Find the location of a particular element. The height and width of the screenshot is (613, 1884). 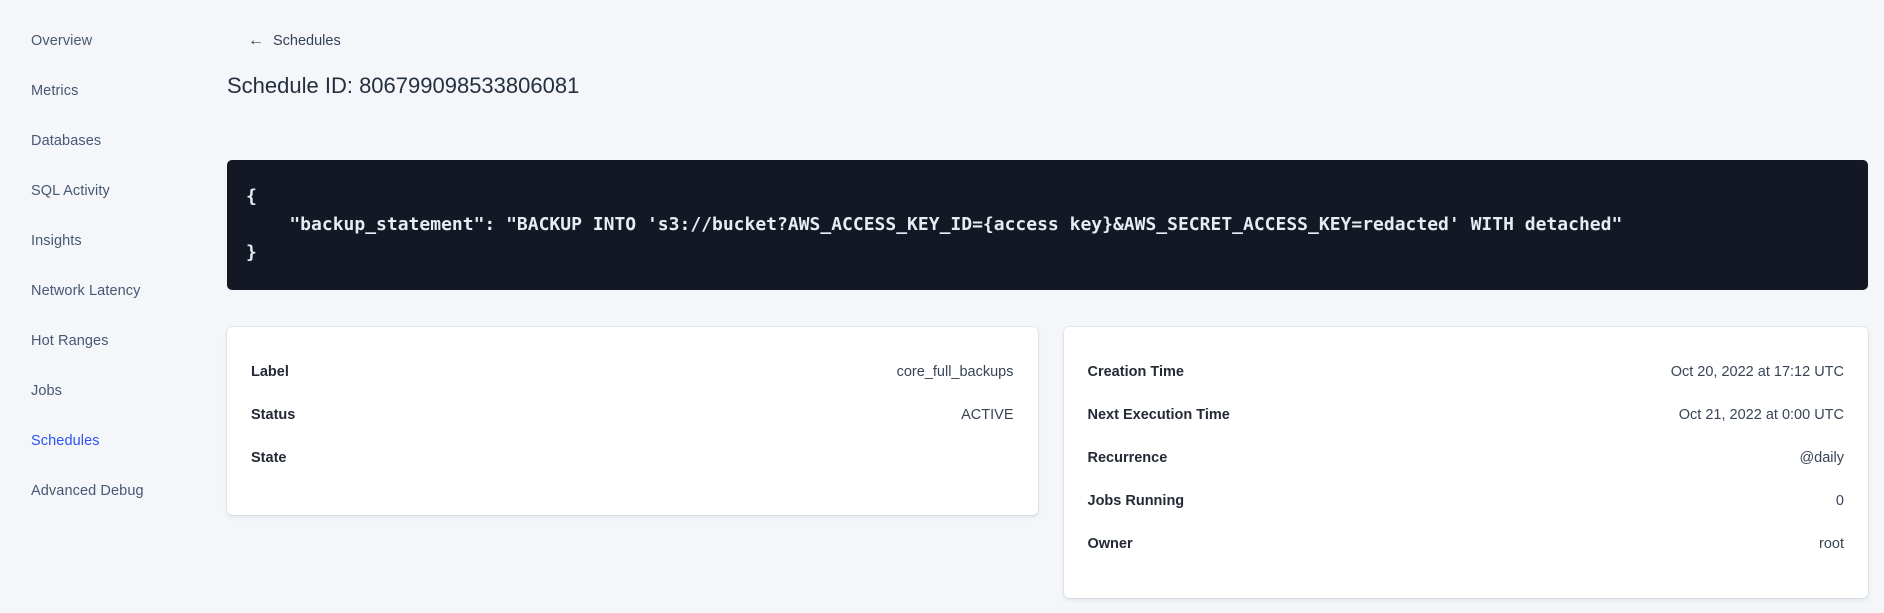

sidebar-item-databases: Databases is located at coordinates (100, 141).